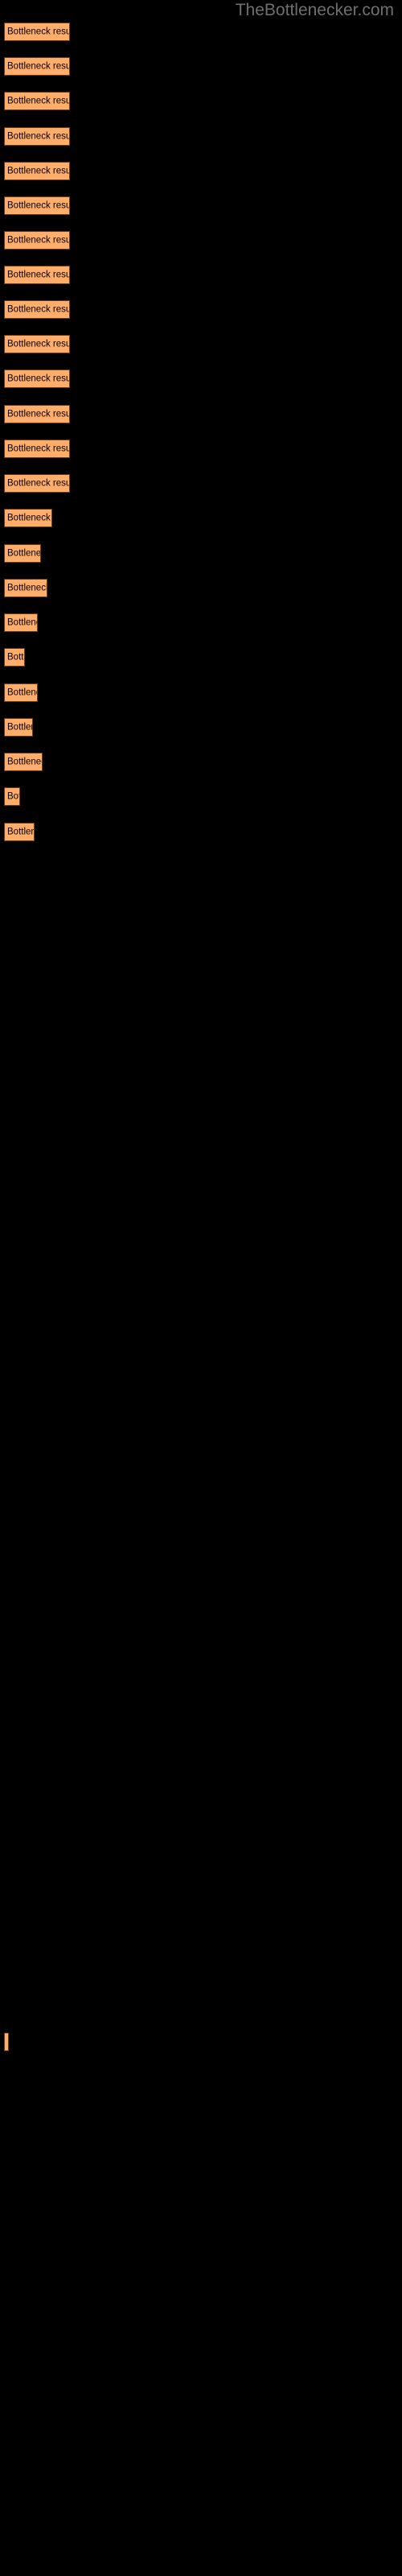 Image resolution: width=402 pixels, height=2576 pixels. I want to click on bar-residual, so click(6, 2042).